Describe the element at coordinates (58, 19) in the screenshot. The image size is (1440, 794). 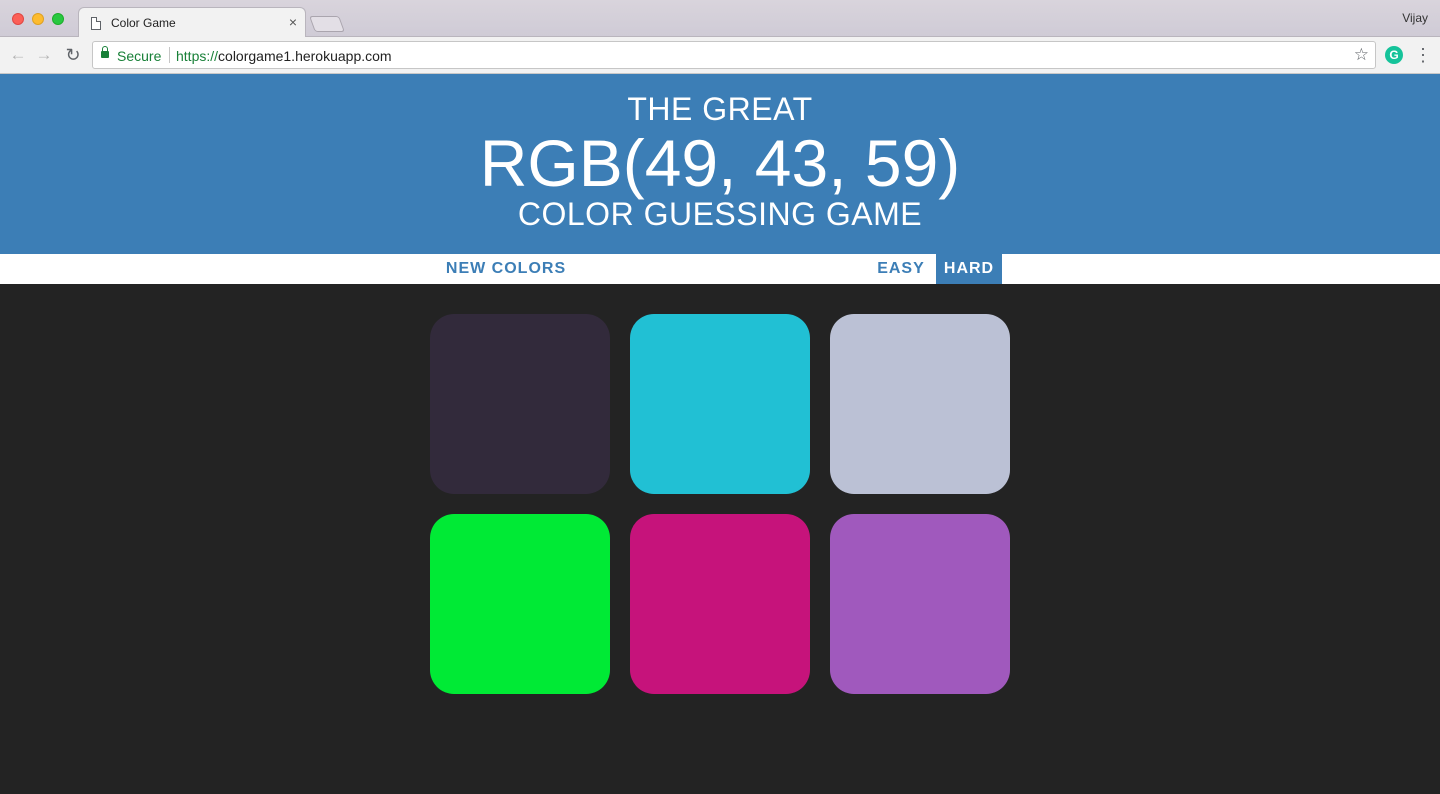
I see `maximize-window-button` at that location.